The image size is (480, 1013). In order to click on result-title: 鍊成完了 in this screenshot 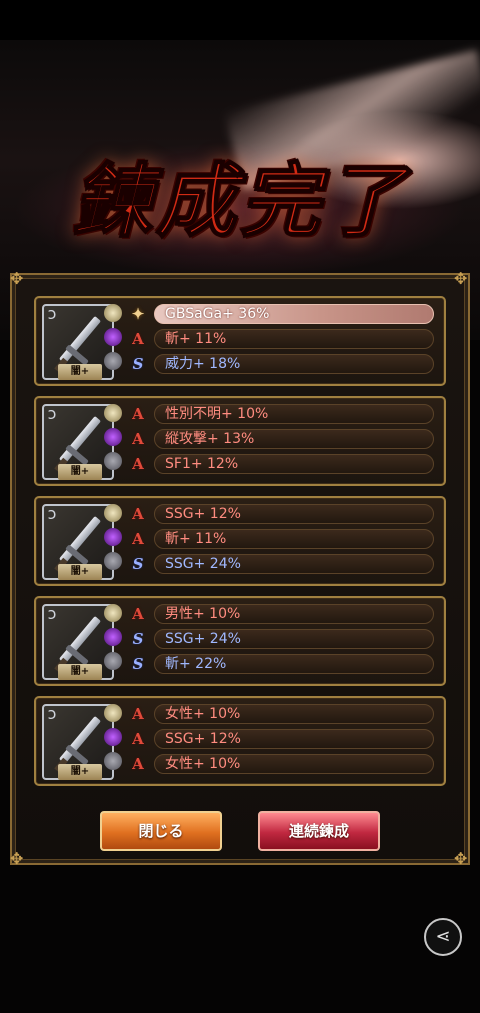, I will do `click(239, 201)`.